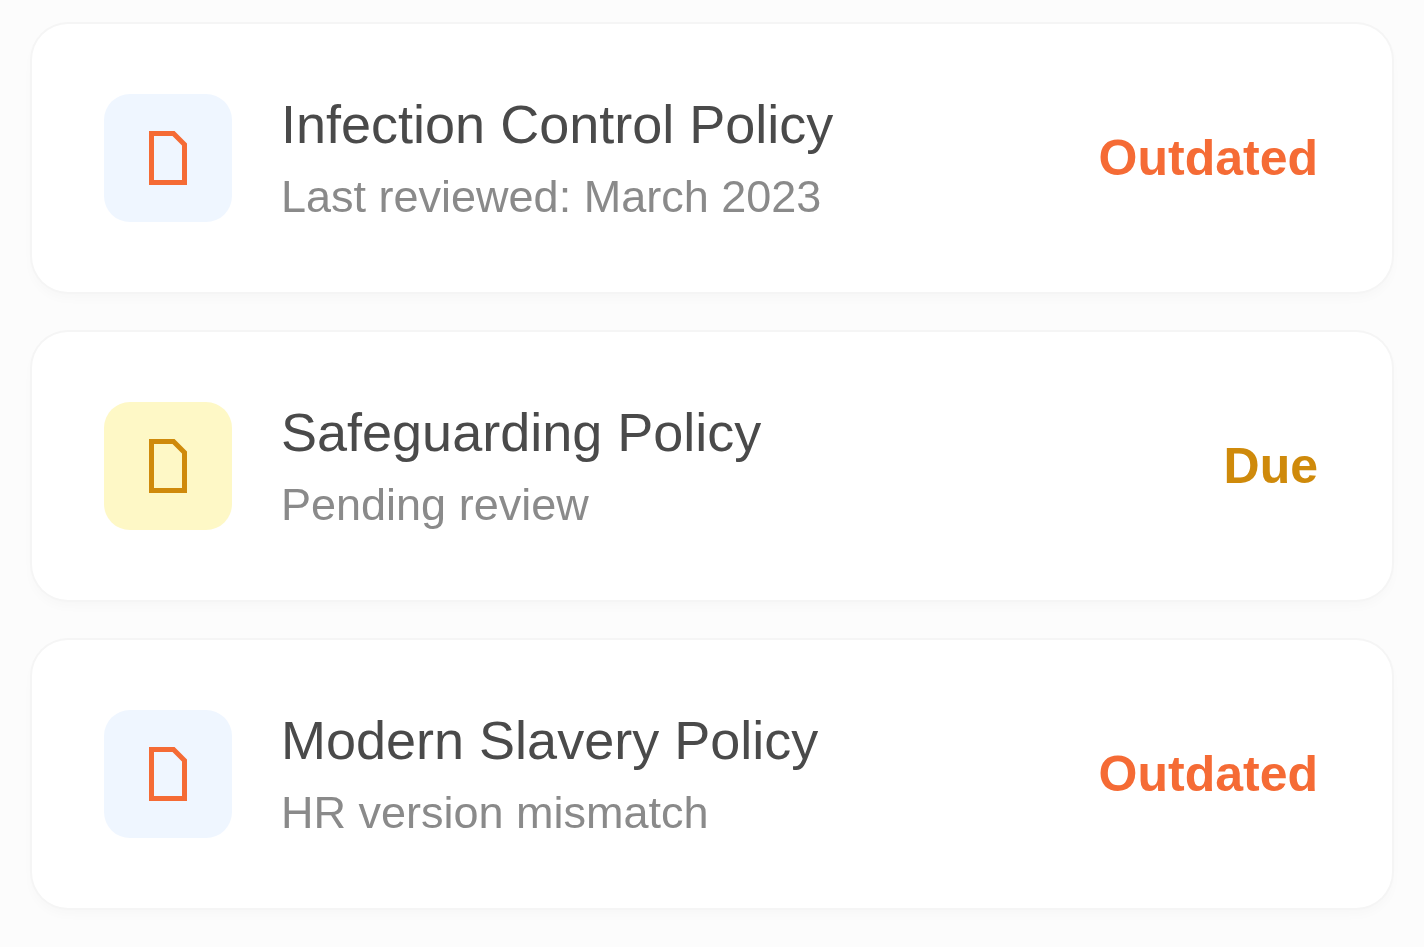 This screenshot has width=1424, height=947. What do you see at coordinates (522, 432) in the screenshot?
I see `policy-title: Safeguarding Policy` at bounding box center [522, 432].